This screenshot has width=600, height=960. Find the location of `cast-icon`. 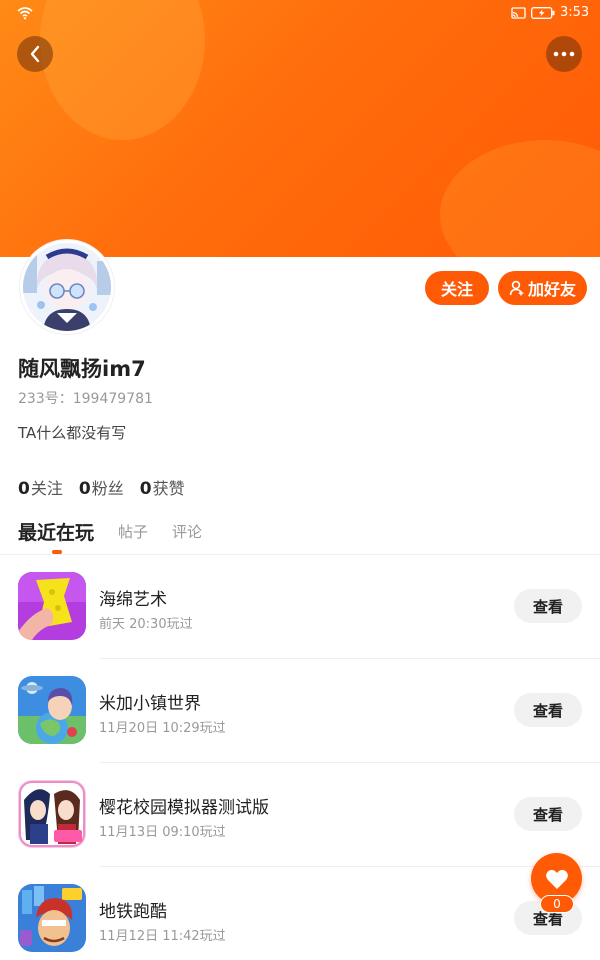

cast-icon is located at coordinates (518, 13).